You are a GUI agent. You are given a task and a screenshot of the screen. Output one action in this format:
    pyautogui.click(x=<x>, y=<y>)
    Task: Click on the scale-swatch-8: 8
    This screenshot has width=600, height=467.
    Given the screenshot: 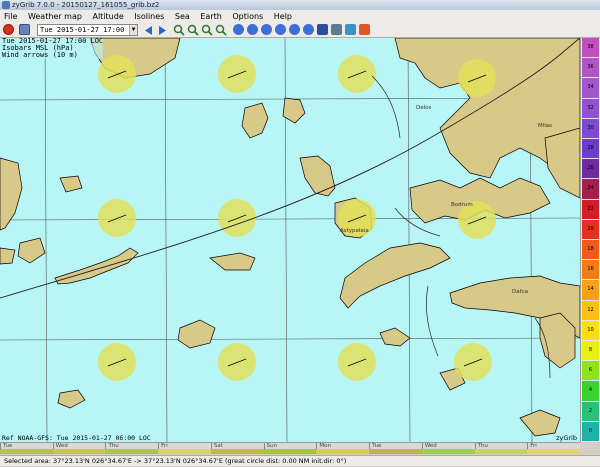 What is the action you would take?
    pyautogui.click(x=590, y=351)
    